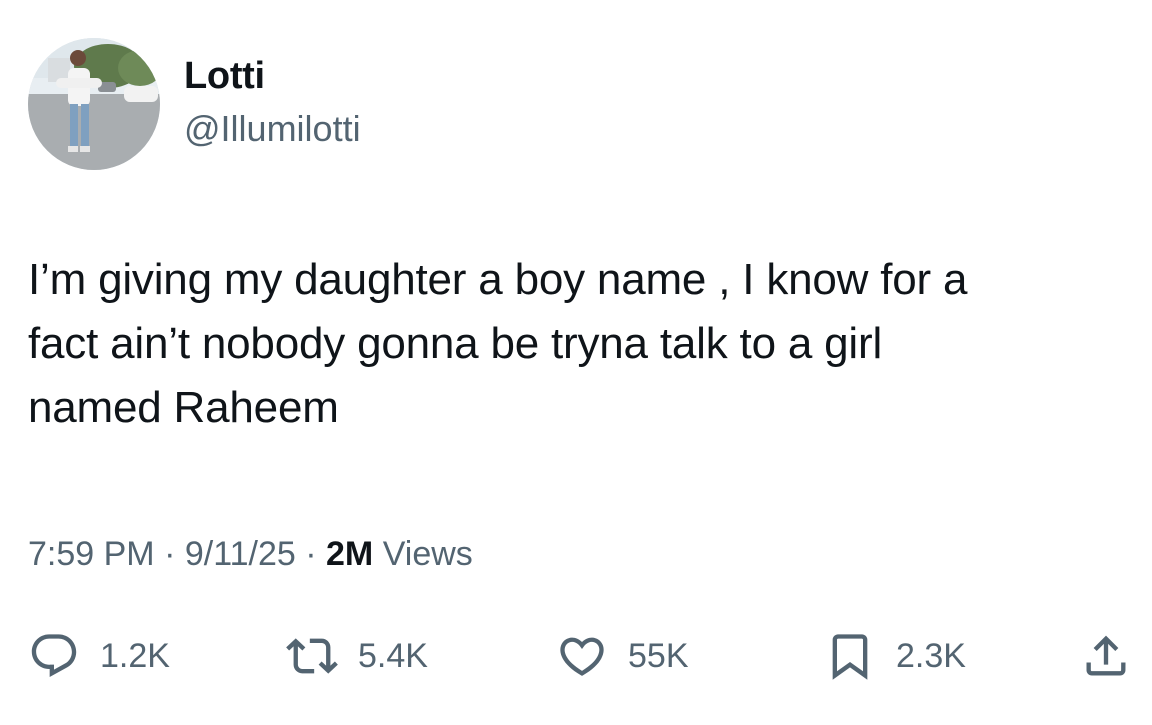  Describe the element at coordinates (357, 656) in the screenshot. I see `retweet-button: 5.4K` at that location.